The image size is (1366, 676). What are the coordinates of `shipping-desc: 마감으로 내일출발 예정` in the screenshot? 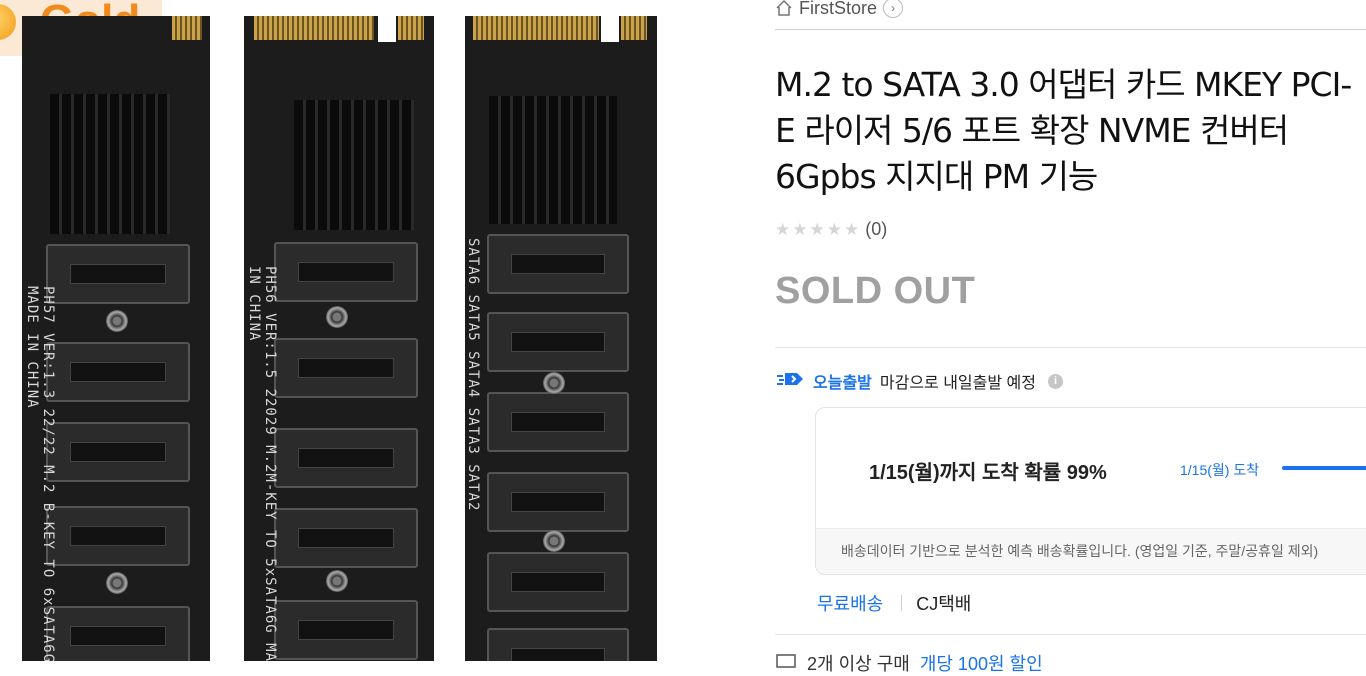 It's located at (957, 383).